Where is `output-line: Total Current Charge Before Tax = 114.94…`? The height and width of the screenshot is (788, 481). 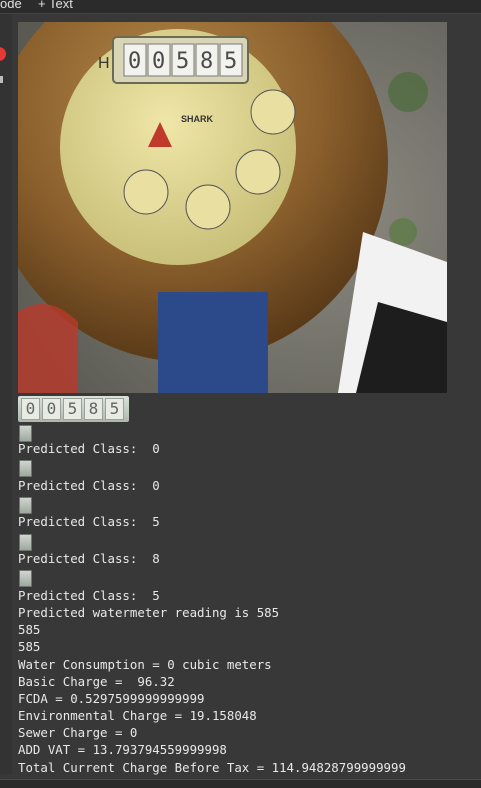
output-line: Total Current Charge Before Tax = 114.94… is located at coordinates (212, 767).